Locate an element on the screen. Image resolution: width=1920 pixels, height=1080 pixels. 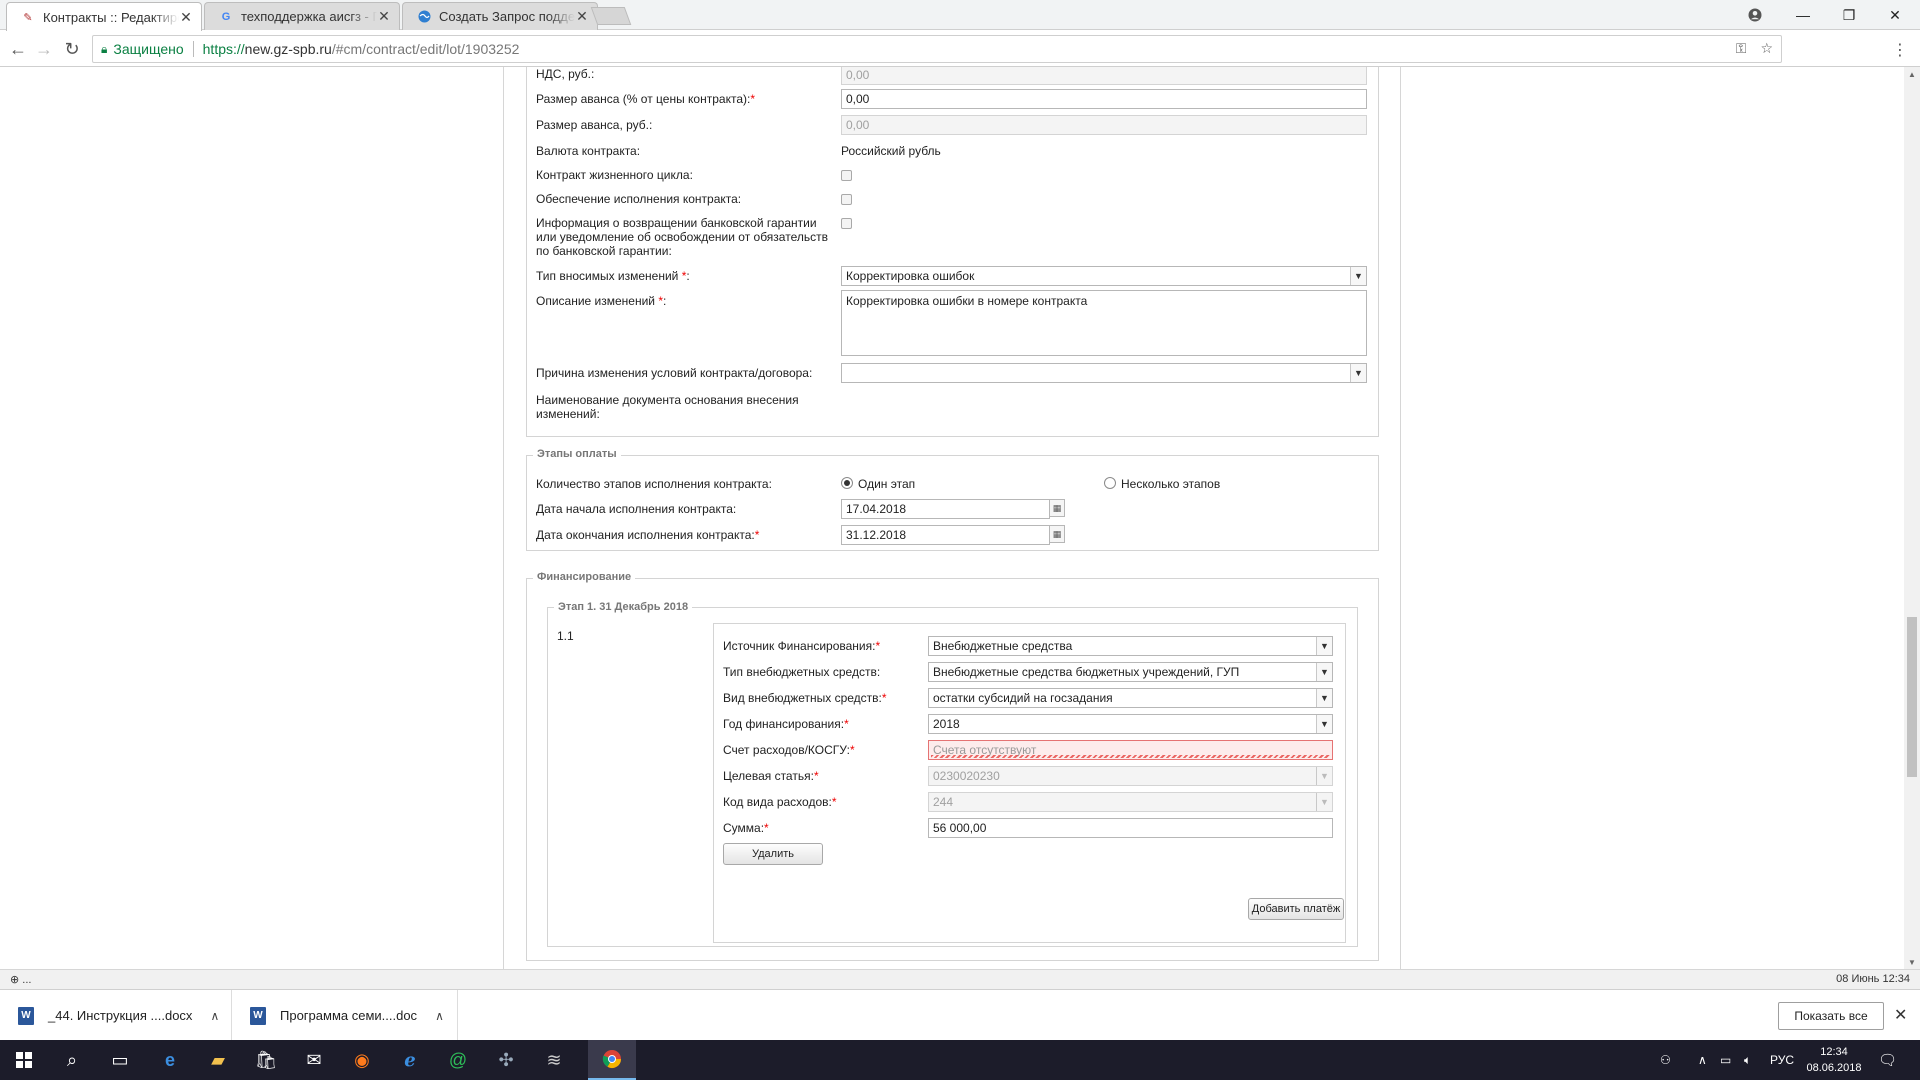
key-icon: ⚿ is located at coordinates (1741, 48).